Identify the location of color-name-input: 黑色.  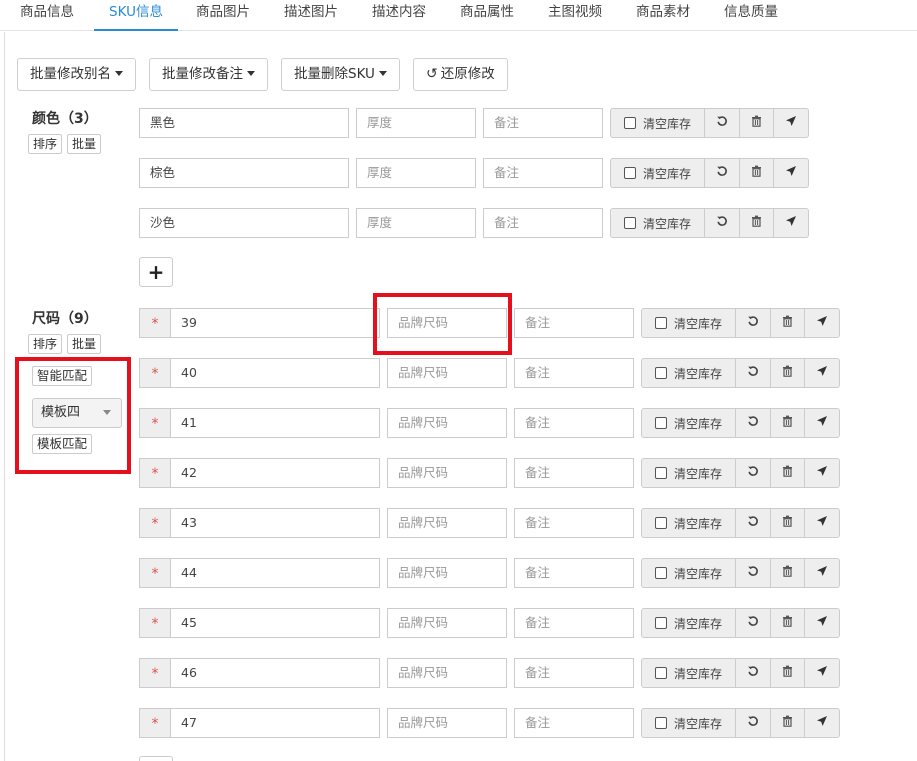
(244, 123).